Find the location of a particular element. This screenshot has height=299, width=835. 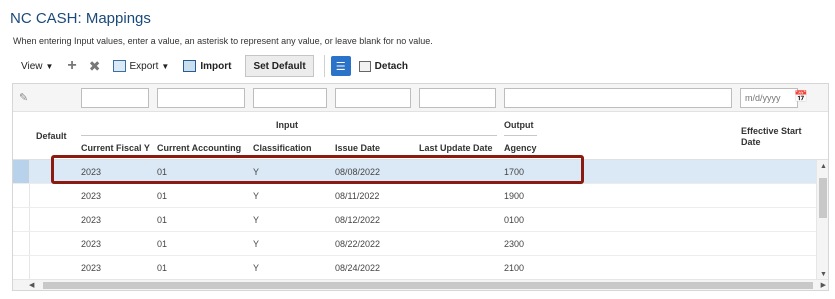

detach-label: Detach is located at coordinates (391, 66).